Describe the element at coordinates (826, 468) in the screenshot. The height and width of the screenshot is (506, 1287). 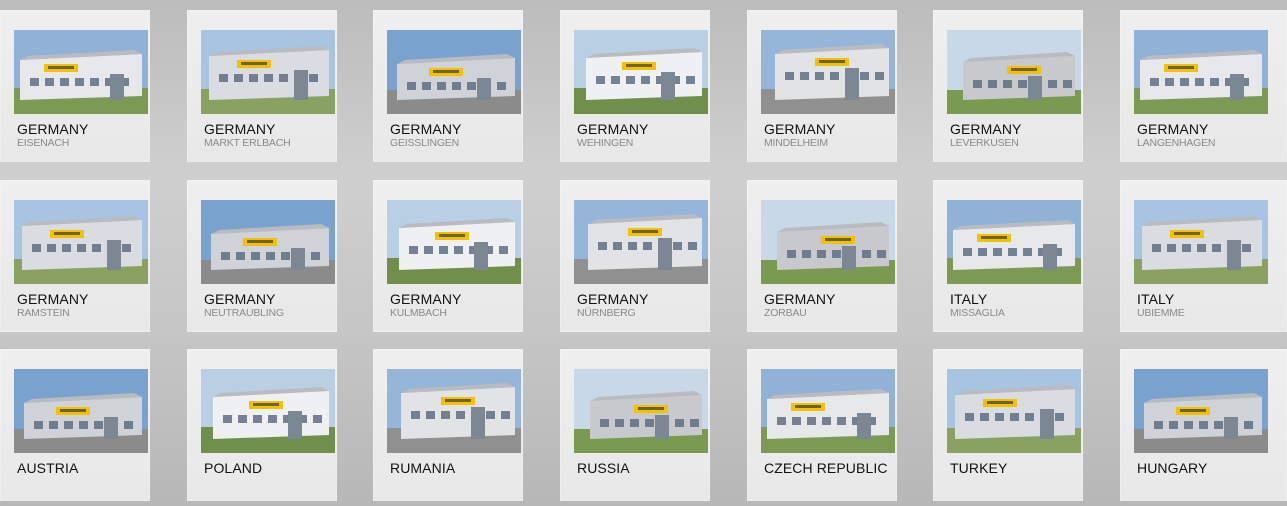
I see `location-country: CZECH REPUBLIC` at that location.